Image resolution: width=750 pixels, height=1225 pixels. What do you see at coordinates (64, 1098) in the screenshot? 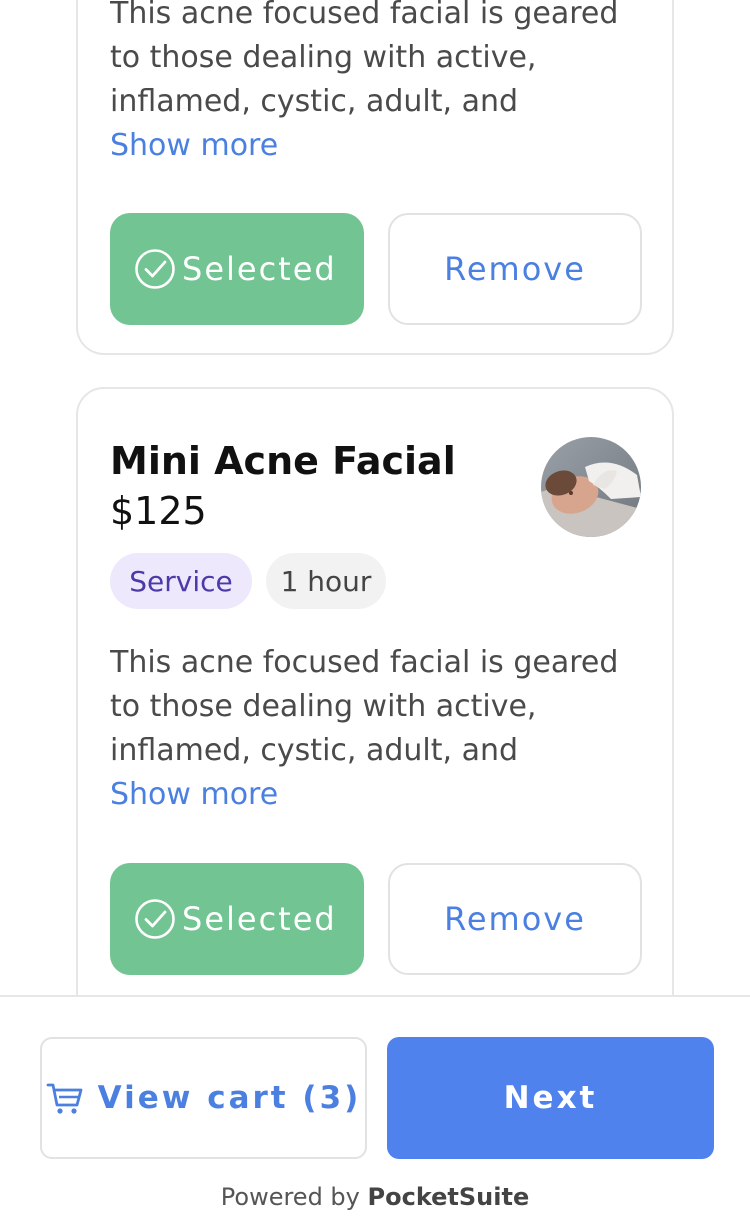
I see `shopping-cart-icon` at bounding box center [64, 1098].